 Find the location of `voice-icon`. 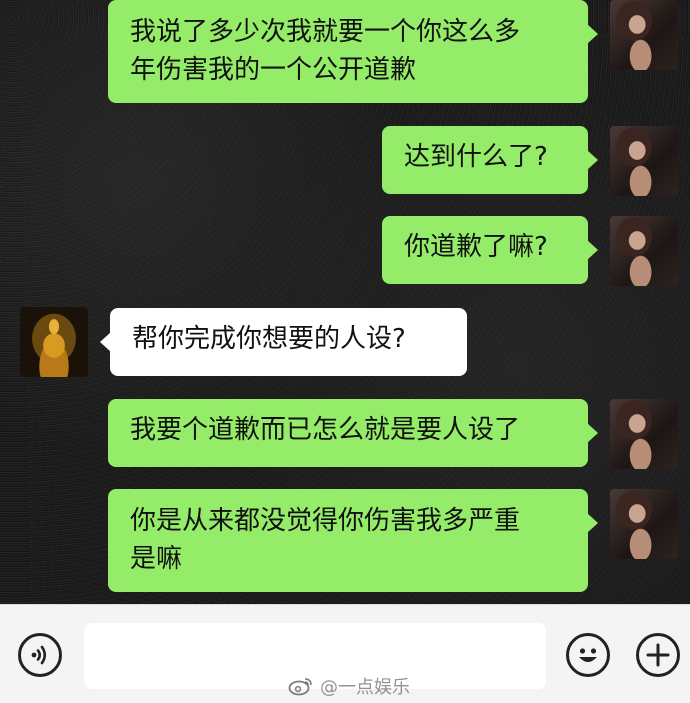

voice-icon is located at coordinates (40, 655).